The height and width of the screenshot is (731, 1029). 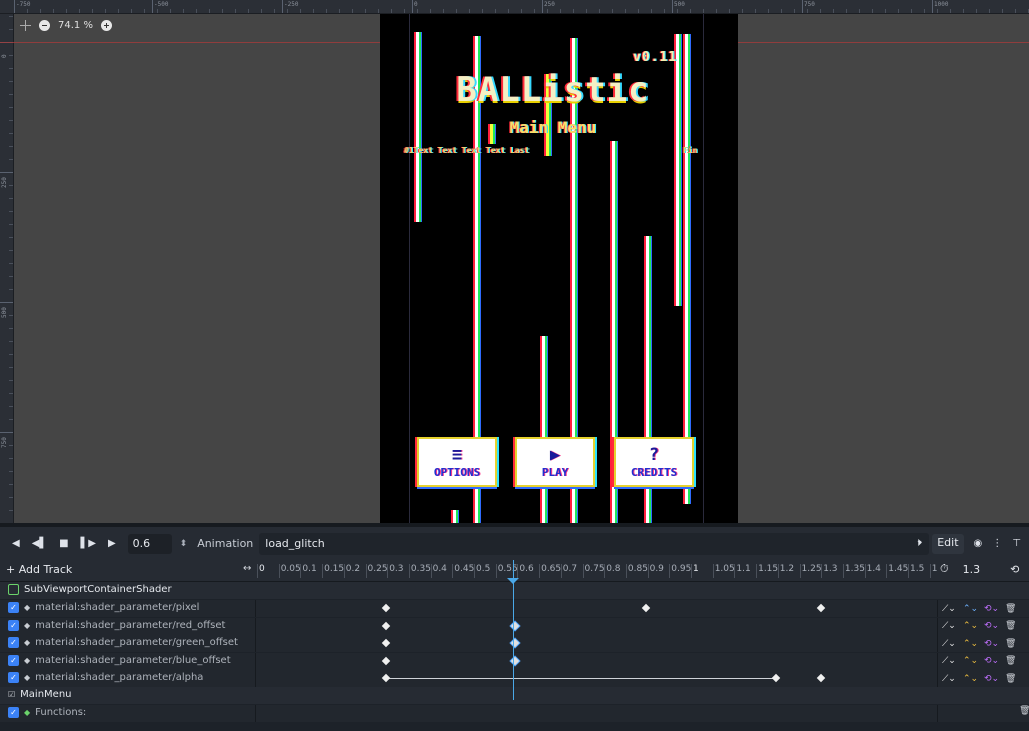 I want to click on track-row: ✓ ◆ Functions: 🗑, so click(x=514, y=713).